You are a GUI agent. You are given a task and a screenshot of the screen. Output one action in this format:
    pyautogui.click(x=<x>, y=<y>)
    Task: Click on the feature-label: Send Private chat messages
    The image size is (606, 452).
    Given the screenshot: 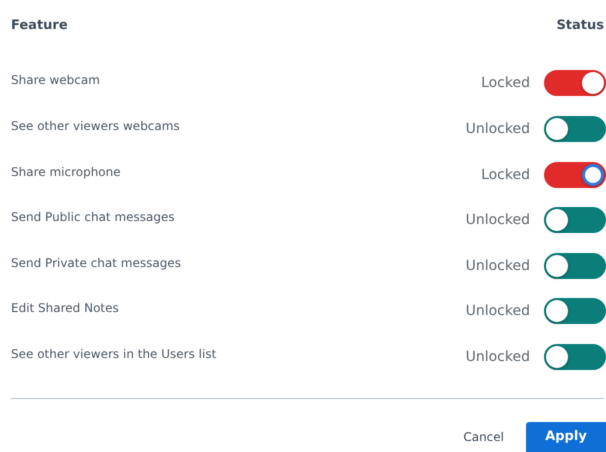 What is the action you would take?
    pyautogui.click(x=96, y=263)
    